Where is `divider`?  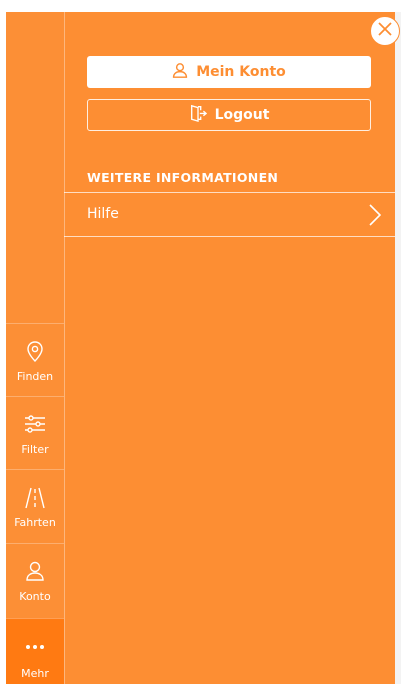 divider is located at coordinates (229, 236).